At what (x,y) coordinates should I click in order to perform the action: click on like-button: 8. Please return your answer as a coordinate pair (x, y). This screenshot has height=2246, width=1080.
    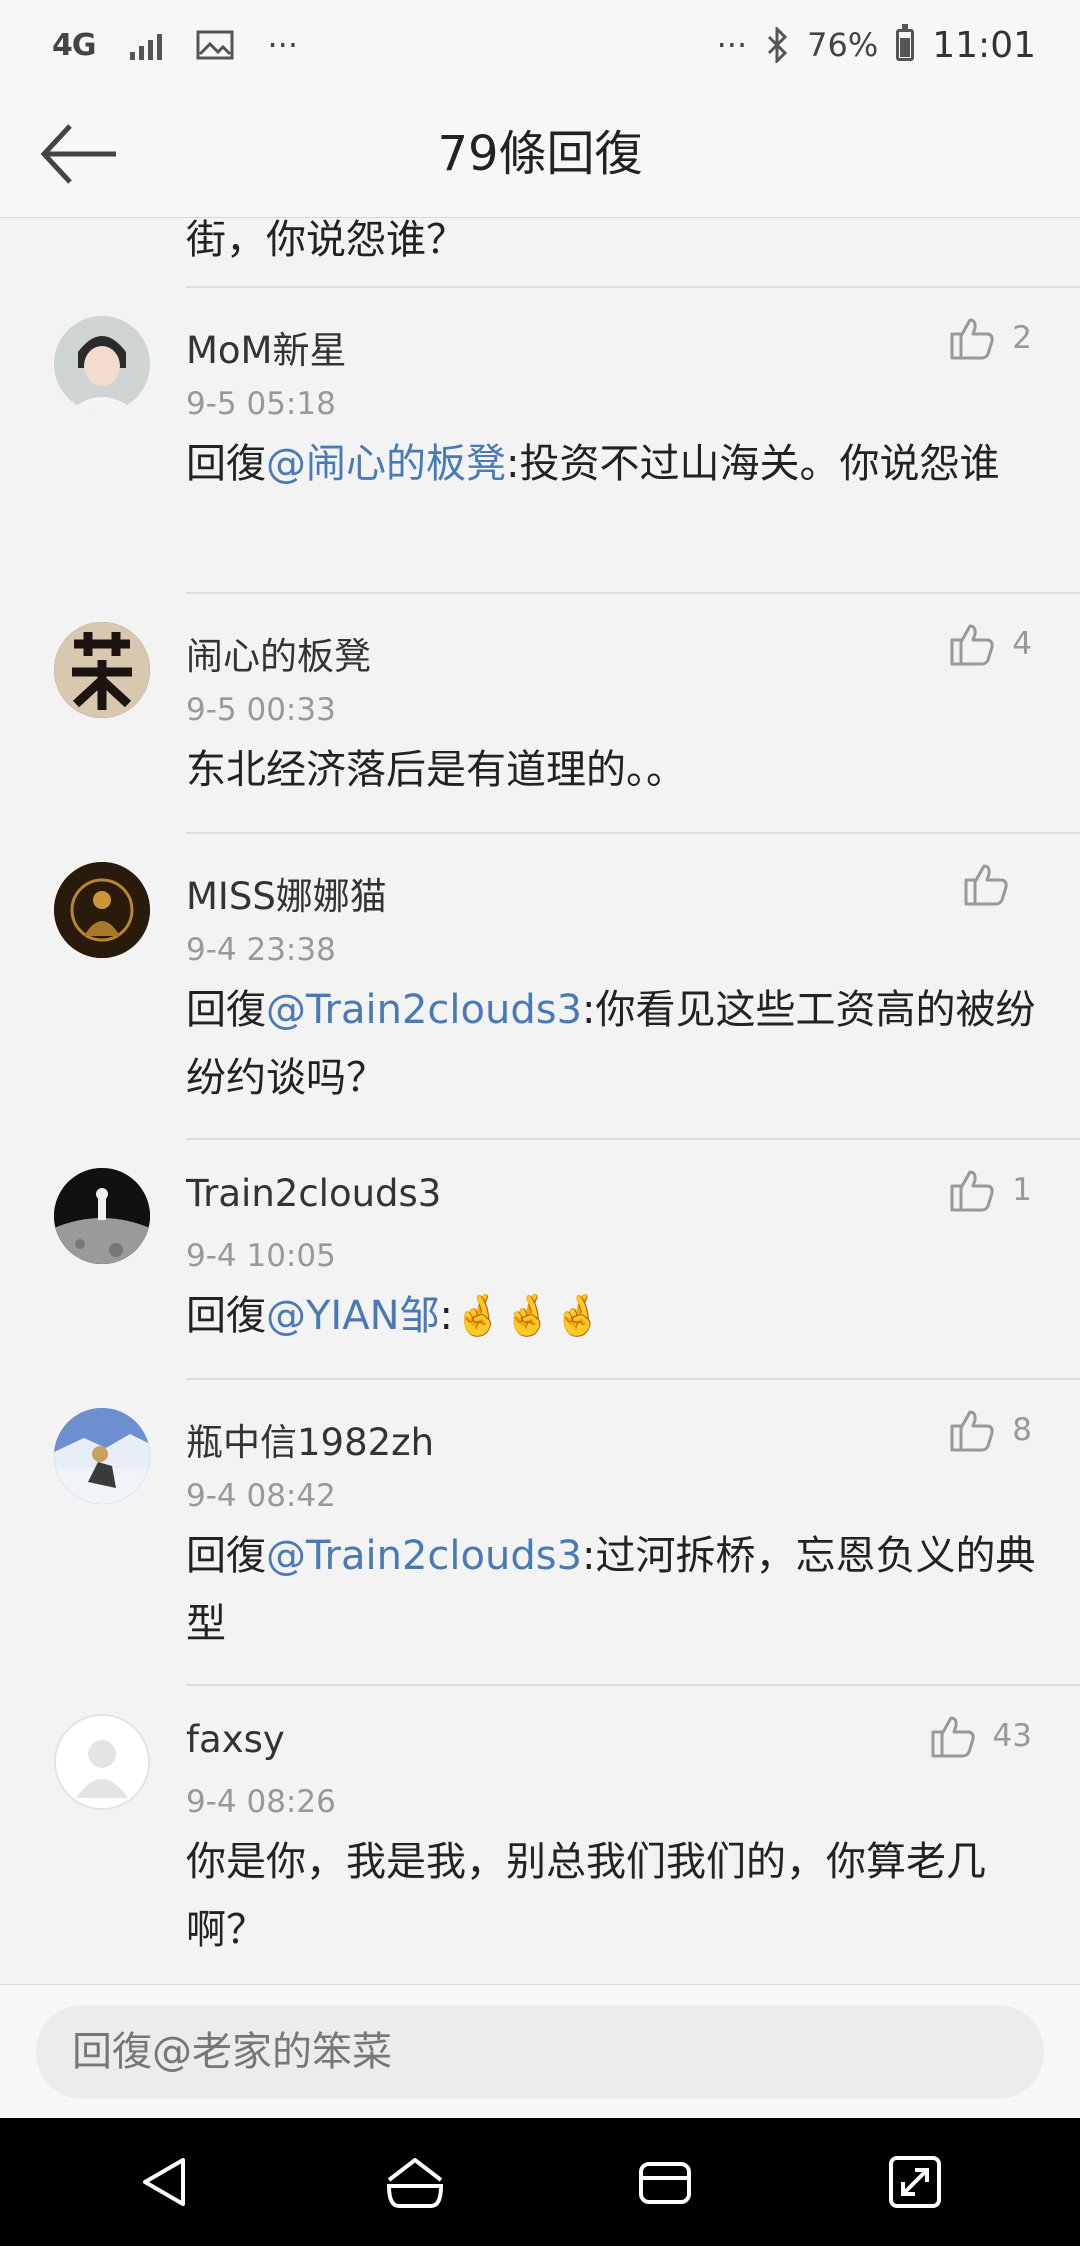
    Looking at the image, I should click on (990, 1430).